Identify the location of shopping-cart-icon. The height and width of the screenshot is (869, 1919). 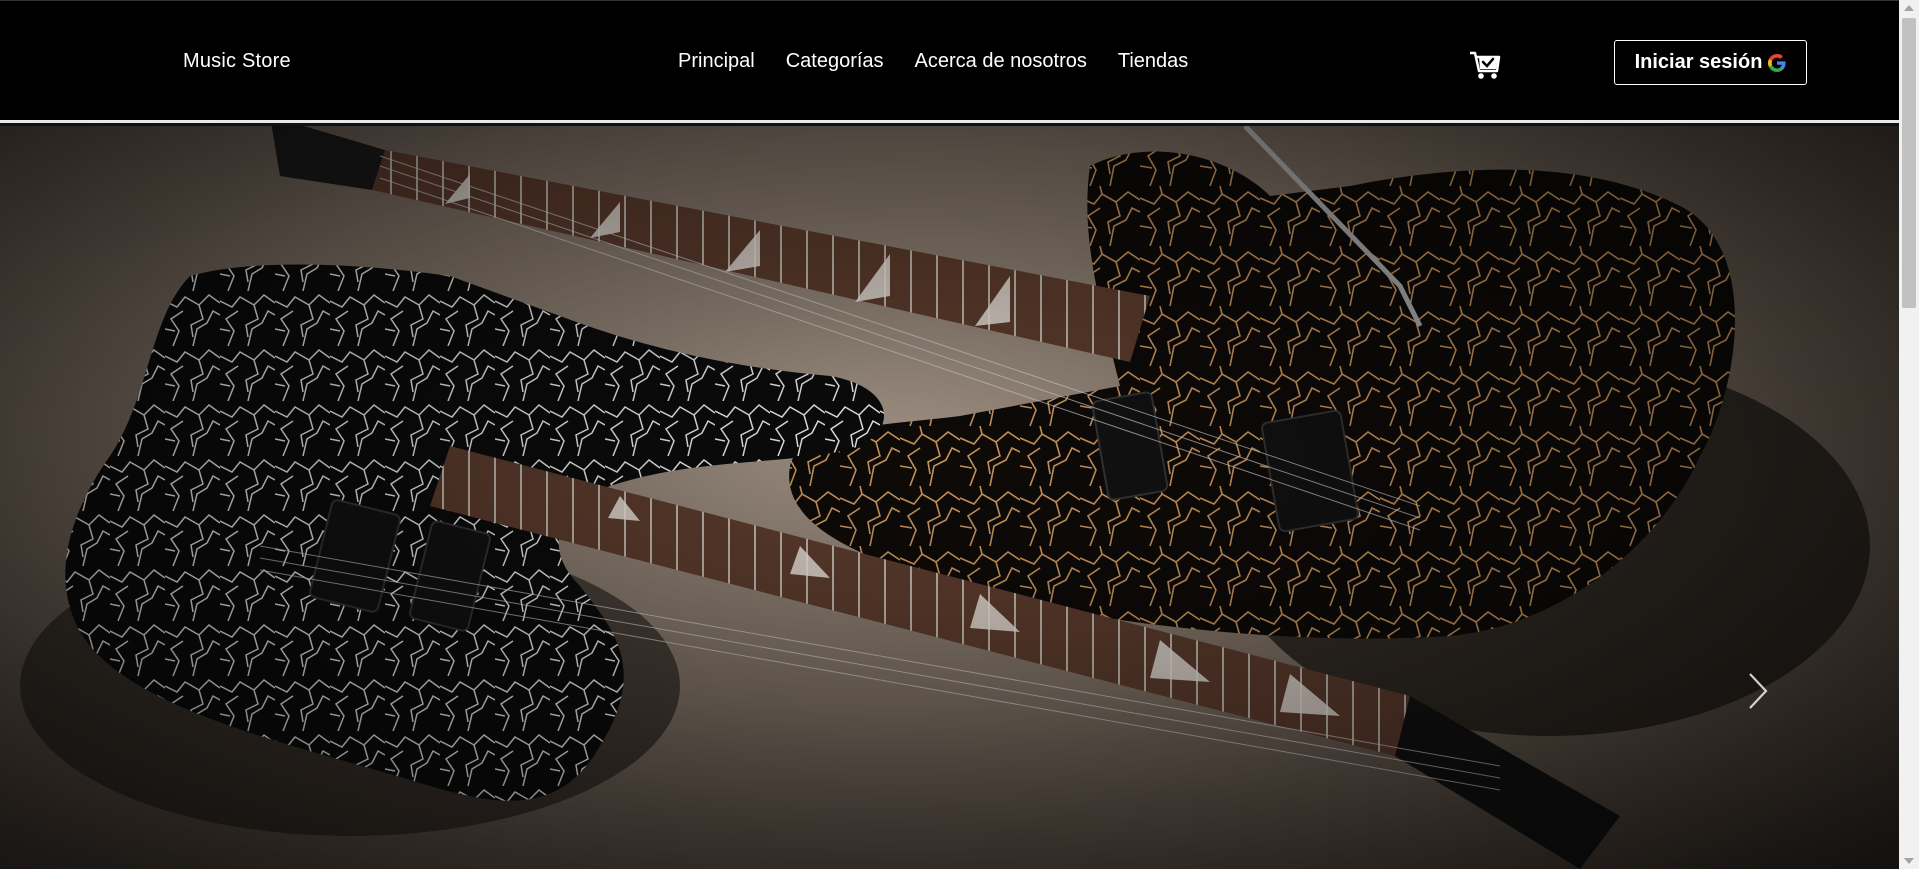
(1485, 65).